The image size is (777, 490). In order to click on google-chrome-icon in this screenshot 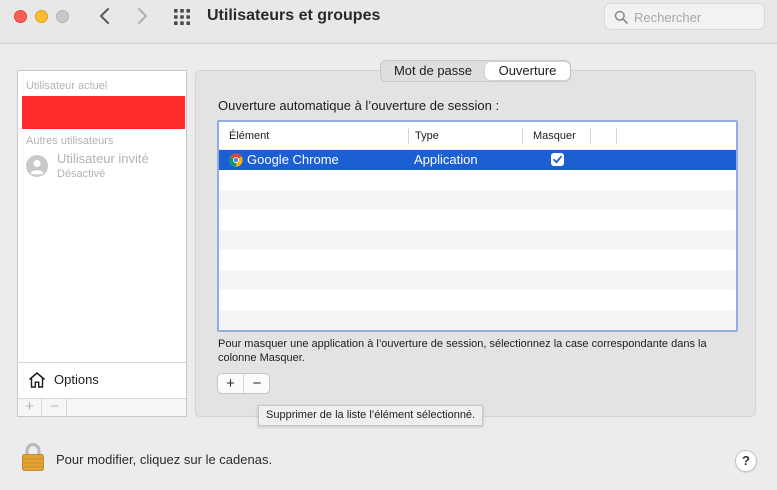, I will do `click(236, 160)`.